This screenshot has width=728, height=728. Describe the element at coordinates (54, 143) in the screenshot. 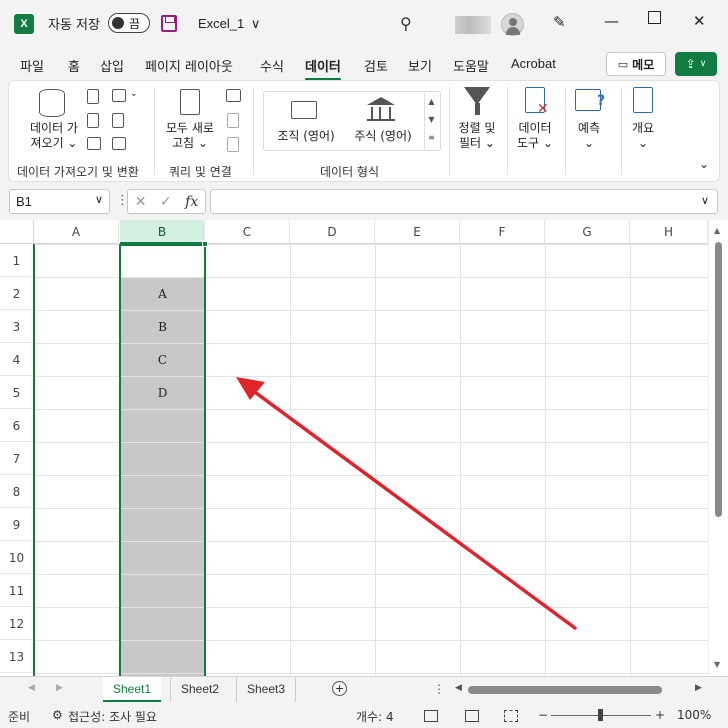

I see `get-data-label-2: 져오기 ⌄` at that location.